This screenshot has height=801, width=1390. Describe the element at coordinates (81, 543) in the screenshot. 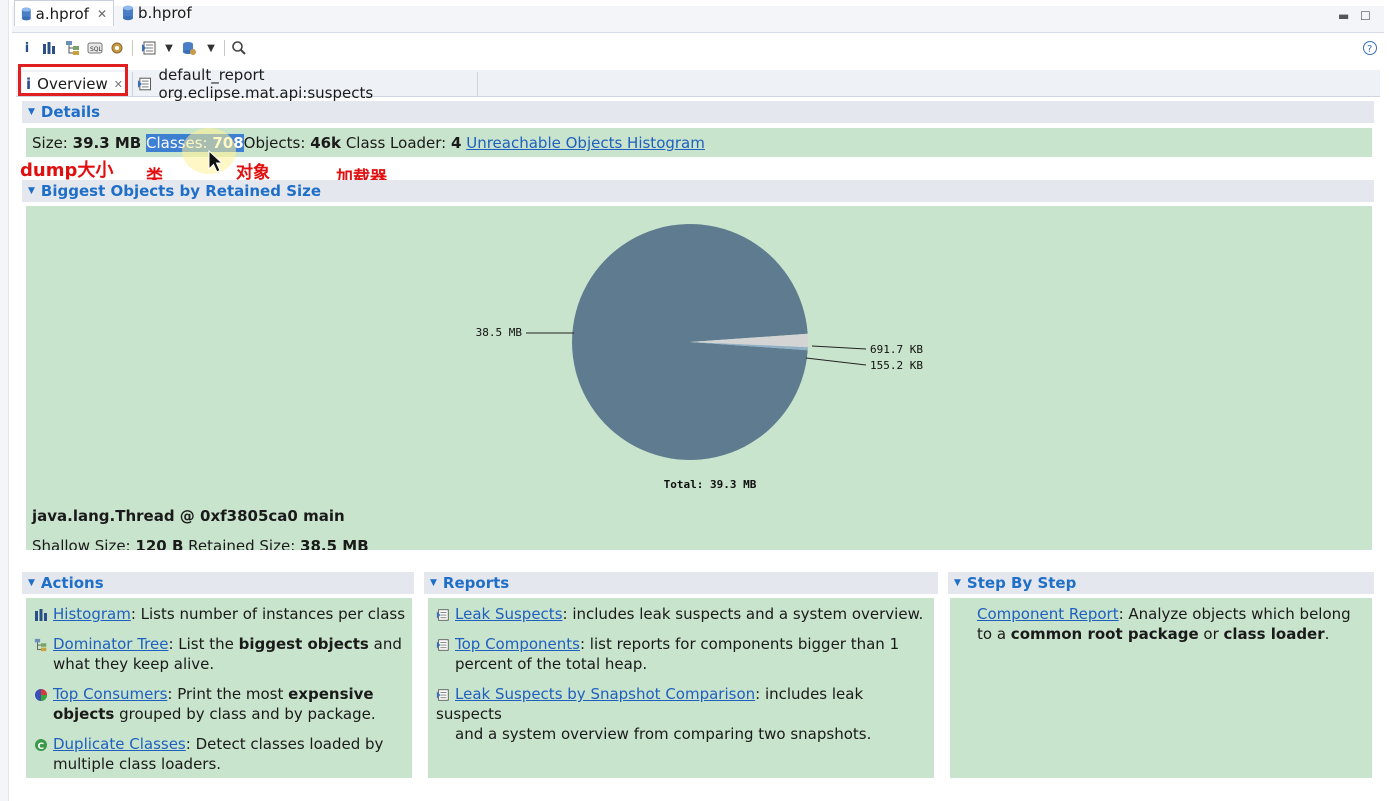

I see `shallow-size-label: Shallow Size:` at that location.